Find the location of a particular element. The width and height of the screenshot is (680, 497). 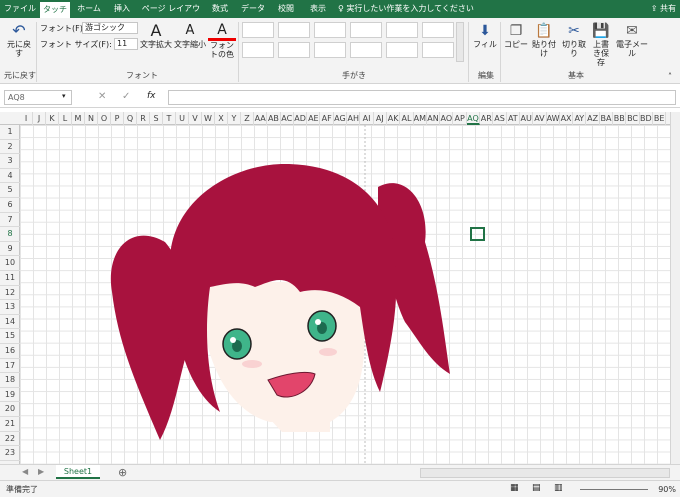

tell-me-text: 実行したい作業を入力してください is located at coordinates (410, 8).